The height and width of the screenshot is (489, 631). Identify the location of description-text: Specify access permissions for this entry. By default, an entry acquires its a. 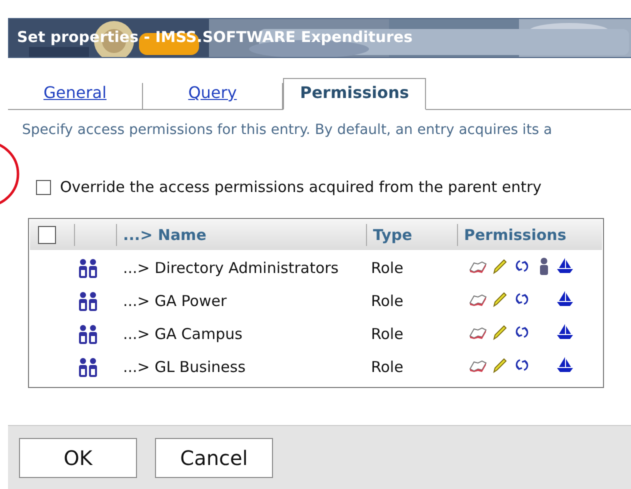
(288, 130).